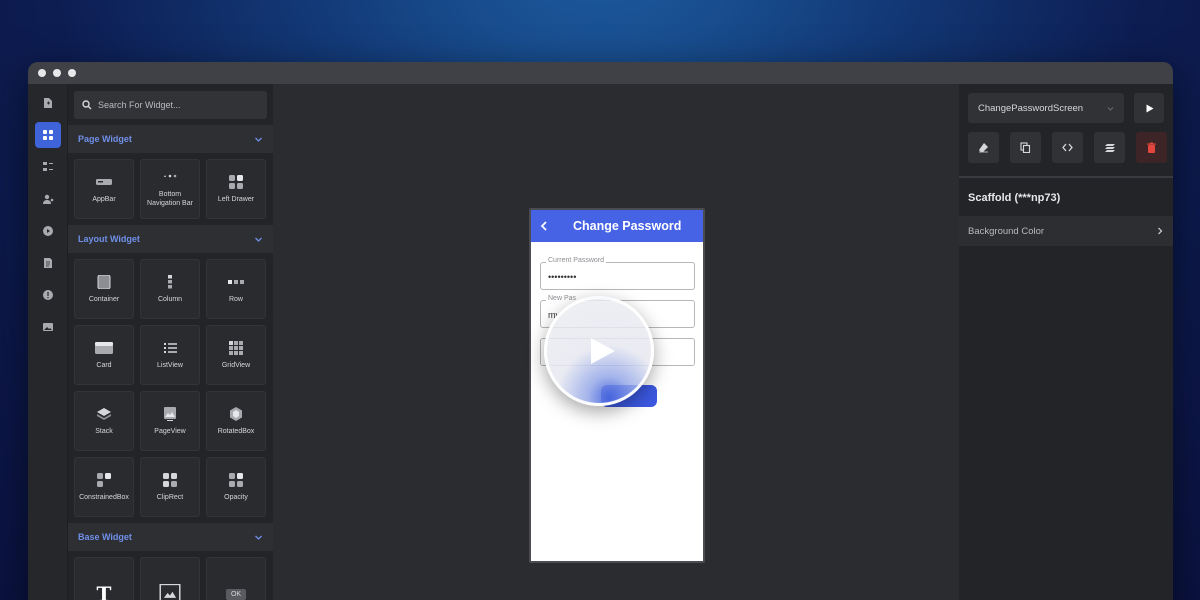  I want to click on document-icon, so click(47, 263).